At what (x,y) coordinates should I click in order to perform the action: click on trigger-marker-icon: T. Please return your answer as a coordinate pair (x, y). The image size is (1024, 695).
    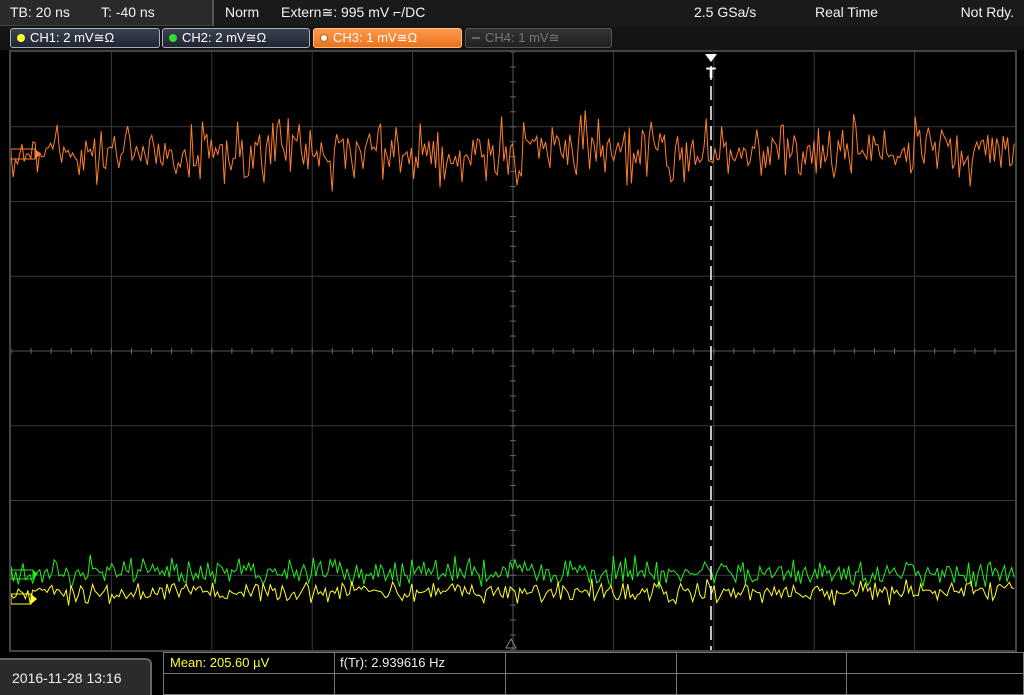
    Looking at the image, I should click on (711, 68).